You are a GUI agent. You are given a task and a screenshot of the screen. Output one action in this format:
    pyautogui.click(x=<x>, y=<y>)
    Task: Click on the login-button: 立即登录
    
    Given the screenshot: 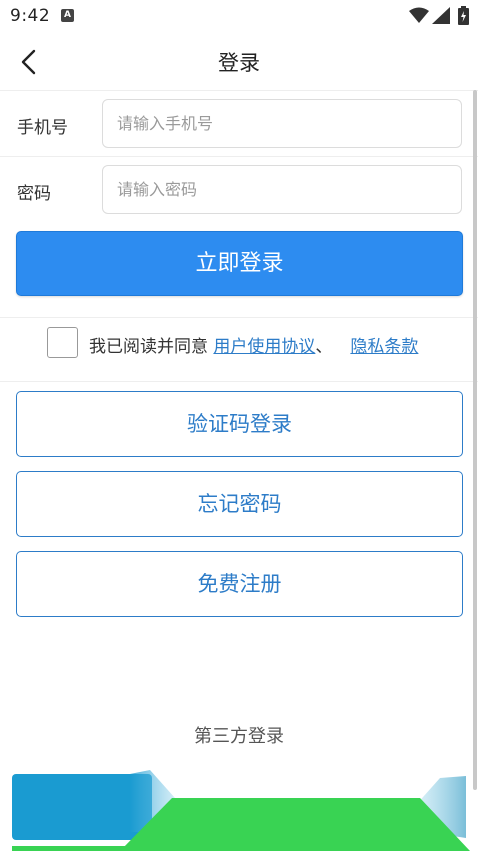 What is the action you would take?
    pyautogui.click(x=239, y=263)
    